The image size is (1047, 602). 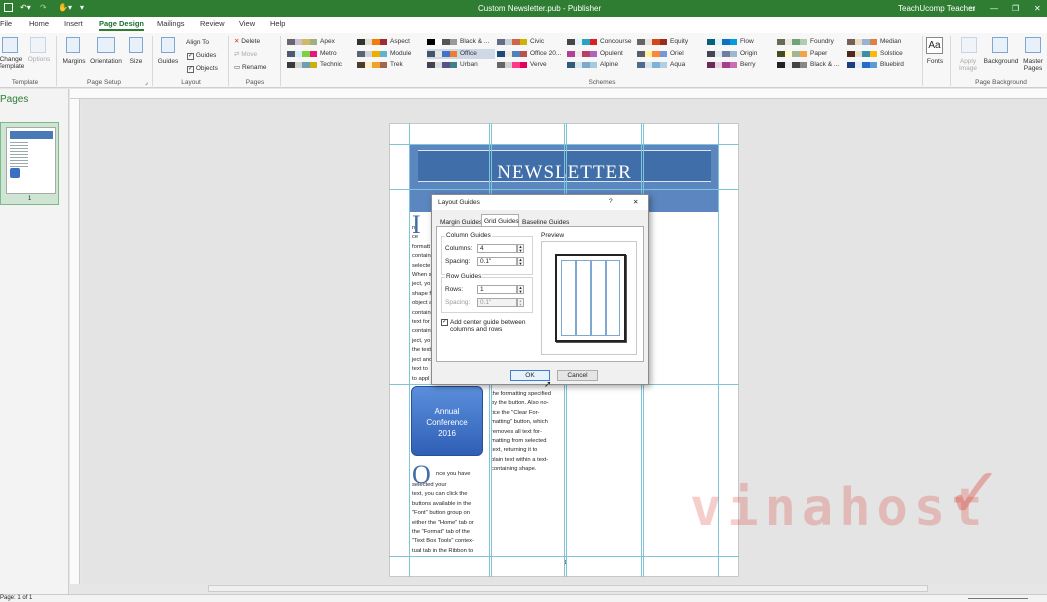 What do you see at coordinates (247, 23) in the screenshot?
I see `tab-view: View` at bounding box center [247, 23].